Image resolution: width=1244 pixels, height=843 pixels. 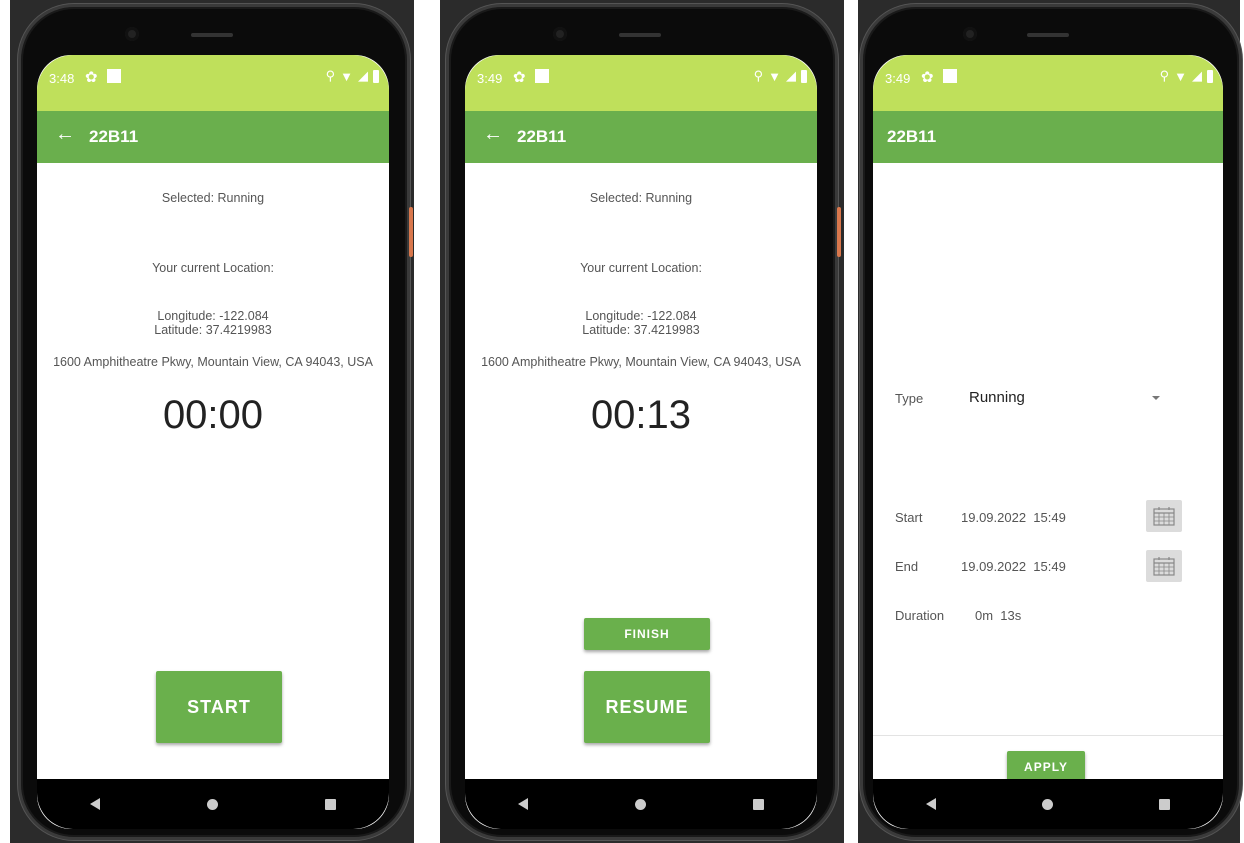 What do you see at coordinates (62, 78) in the screenshot?
I see `status-time: 3:48` at bounding box center [62, 78].